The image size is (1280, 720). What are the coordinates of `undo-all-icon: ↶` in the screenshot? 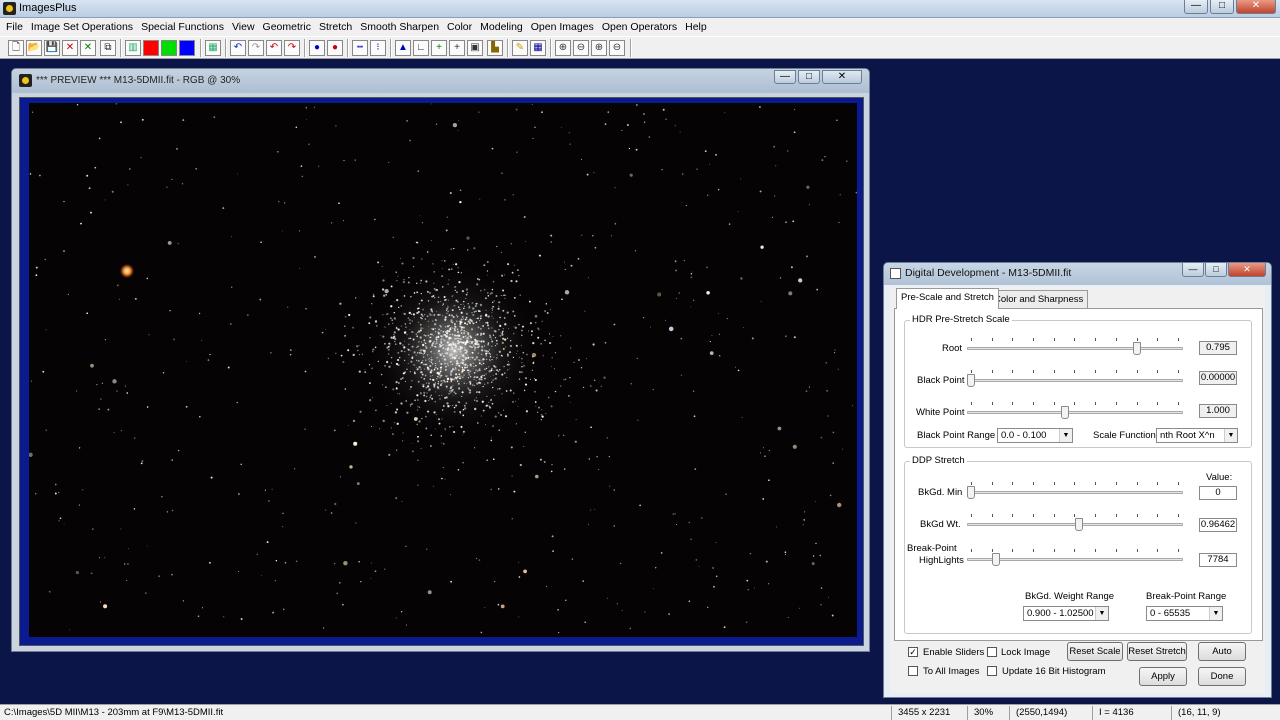 It's located at (274, 48).